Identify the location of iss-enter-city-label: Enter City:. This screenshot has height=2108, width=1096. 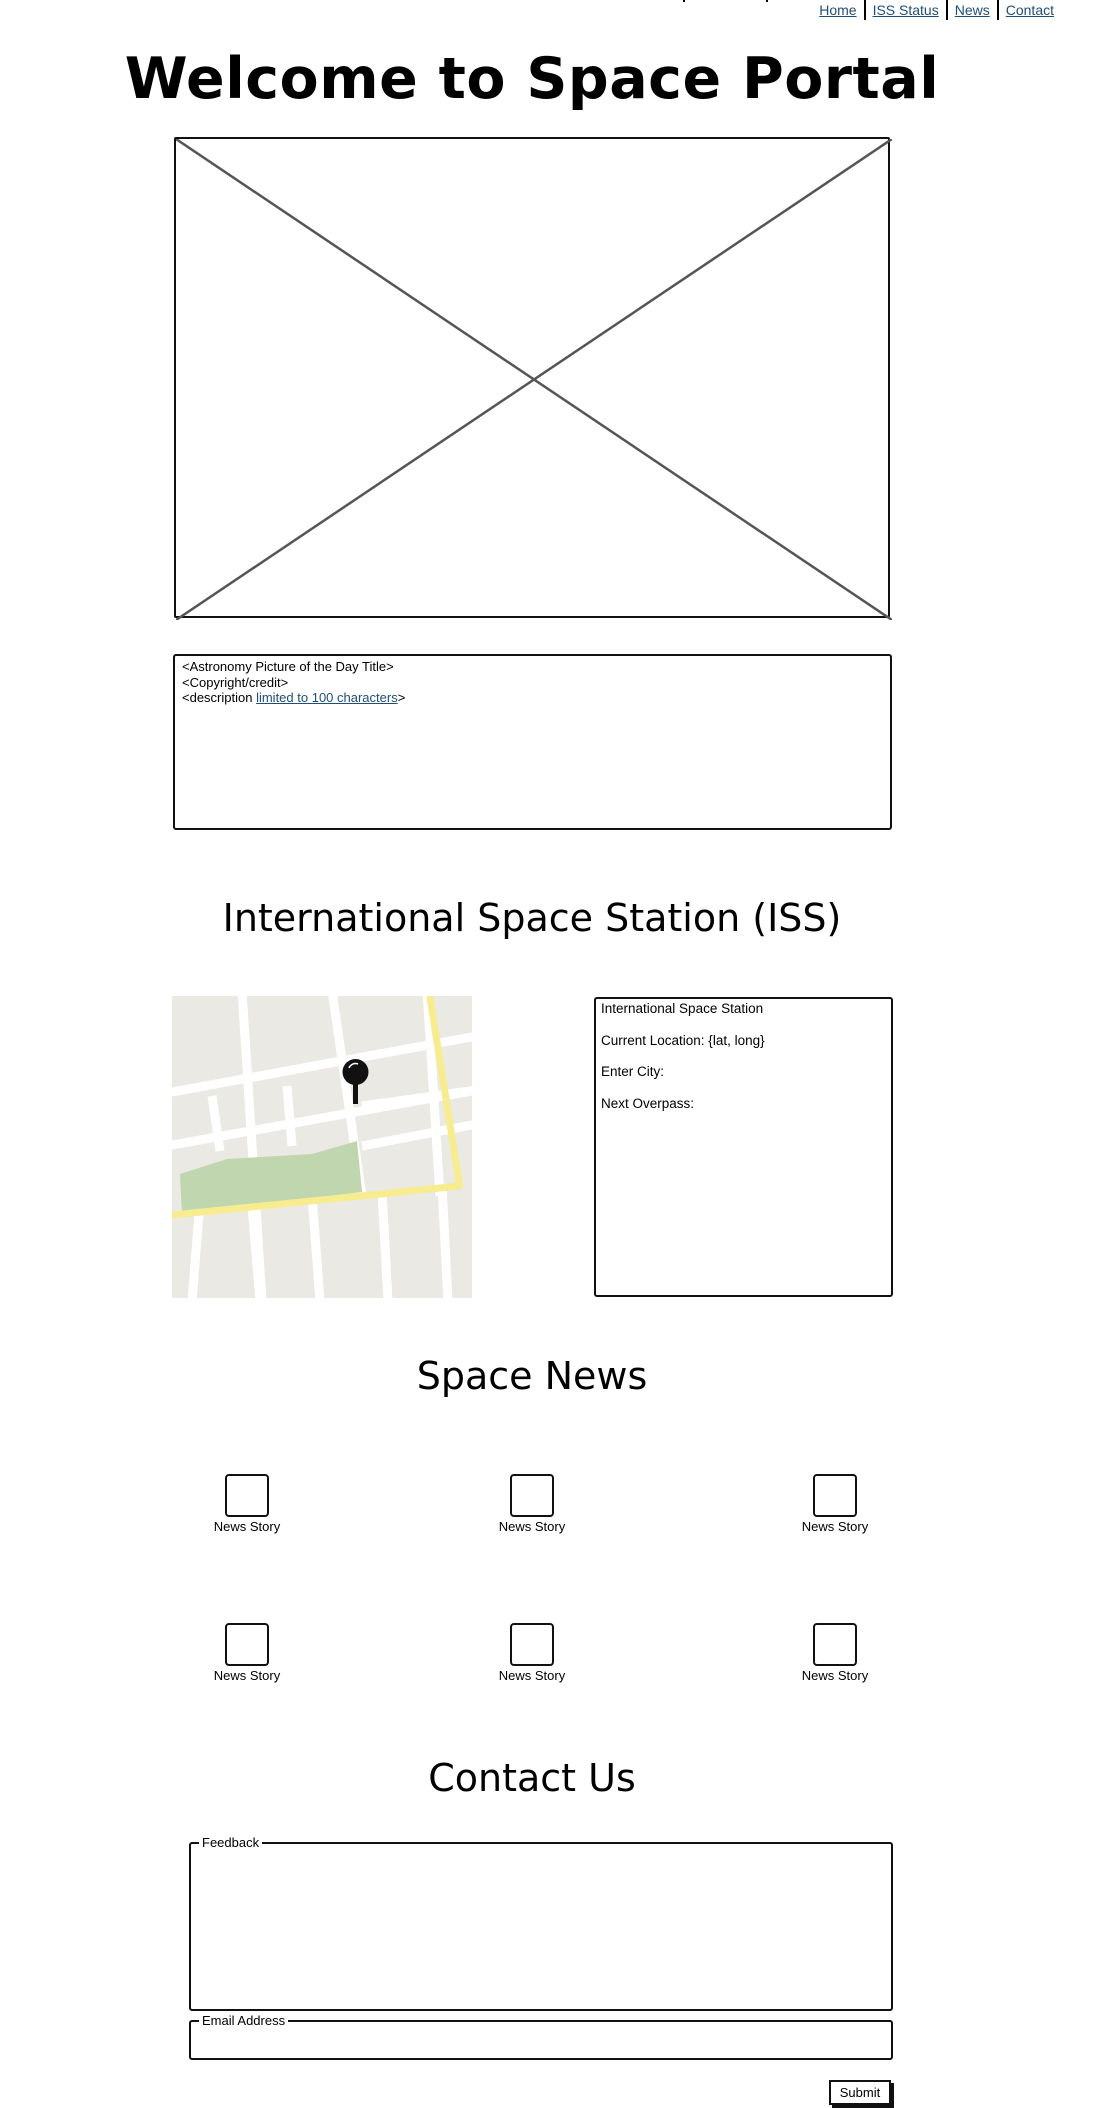
(633, 1071).